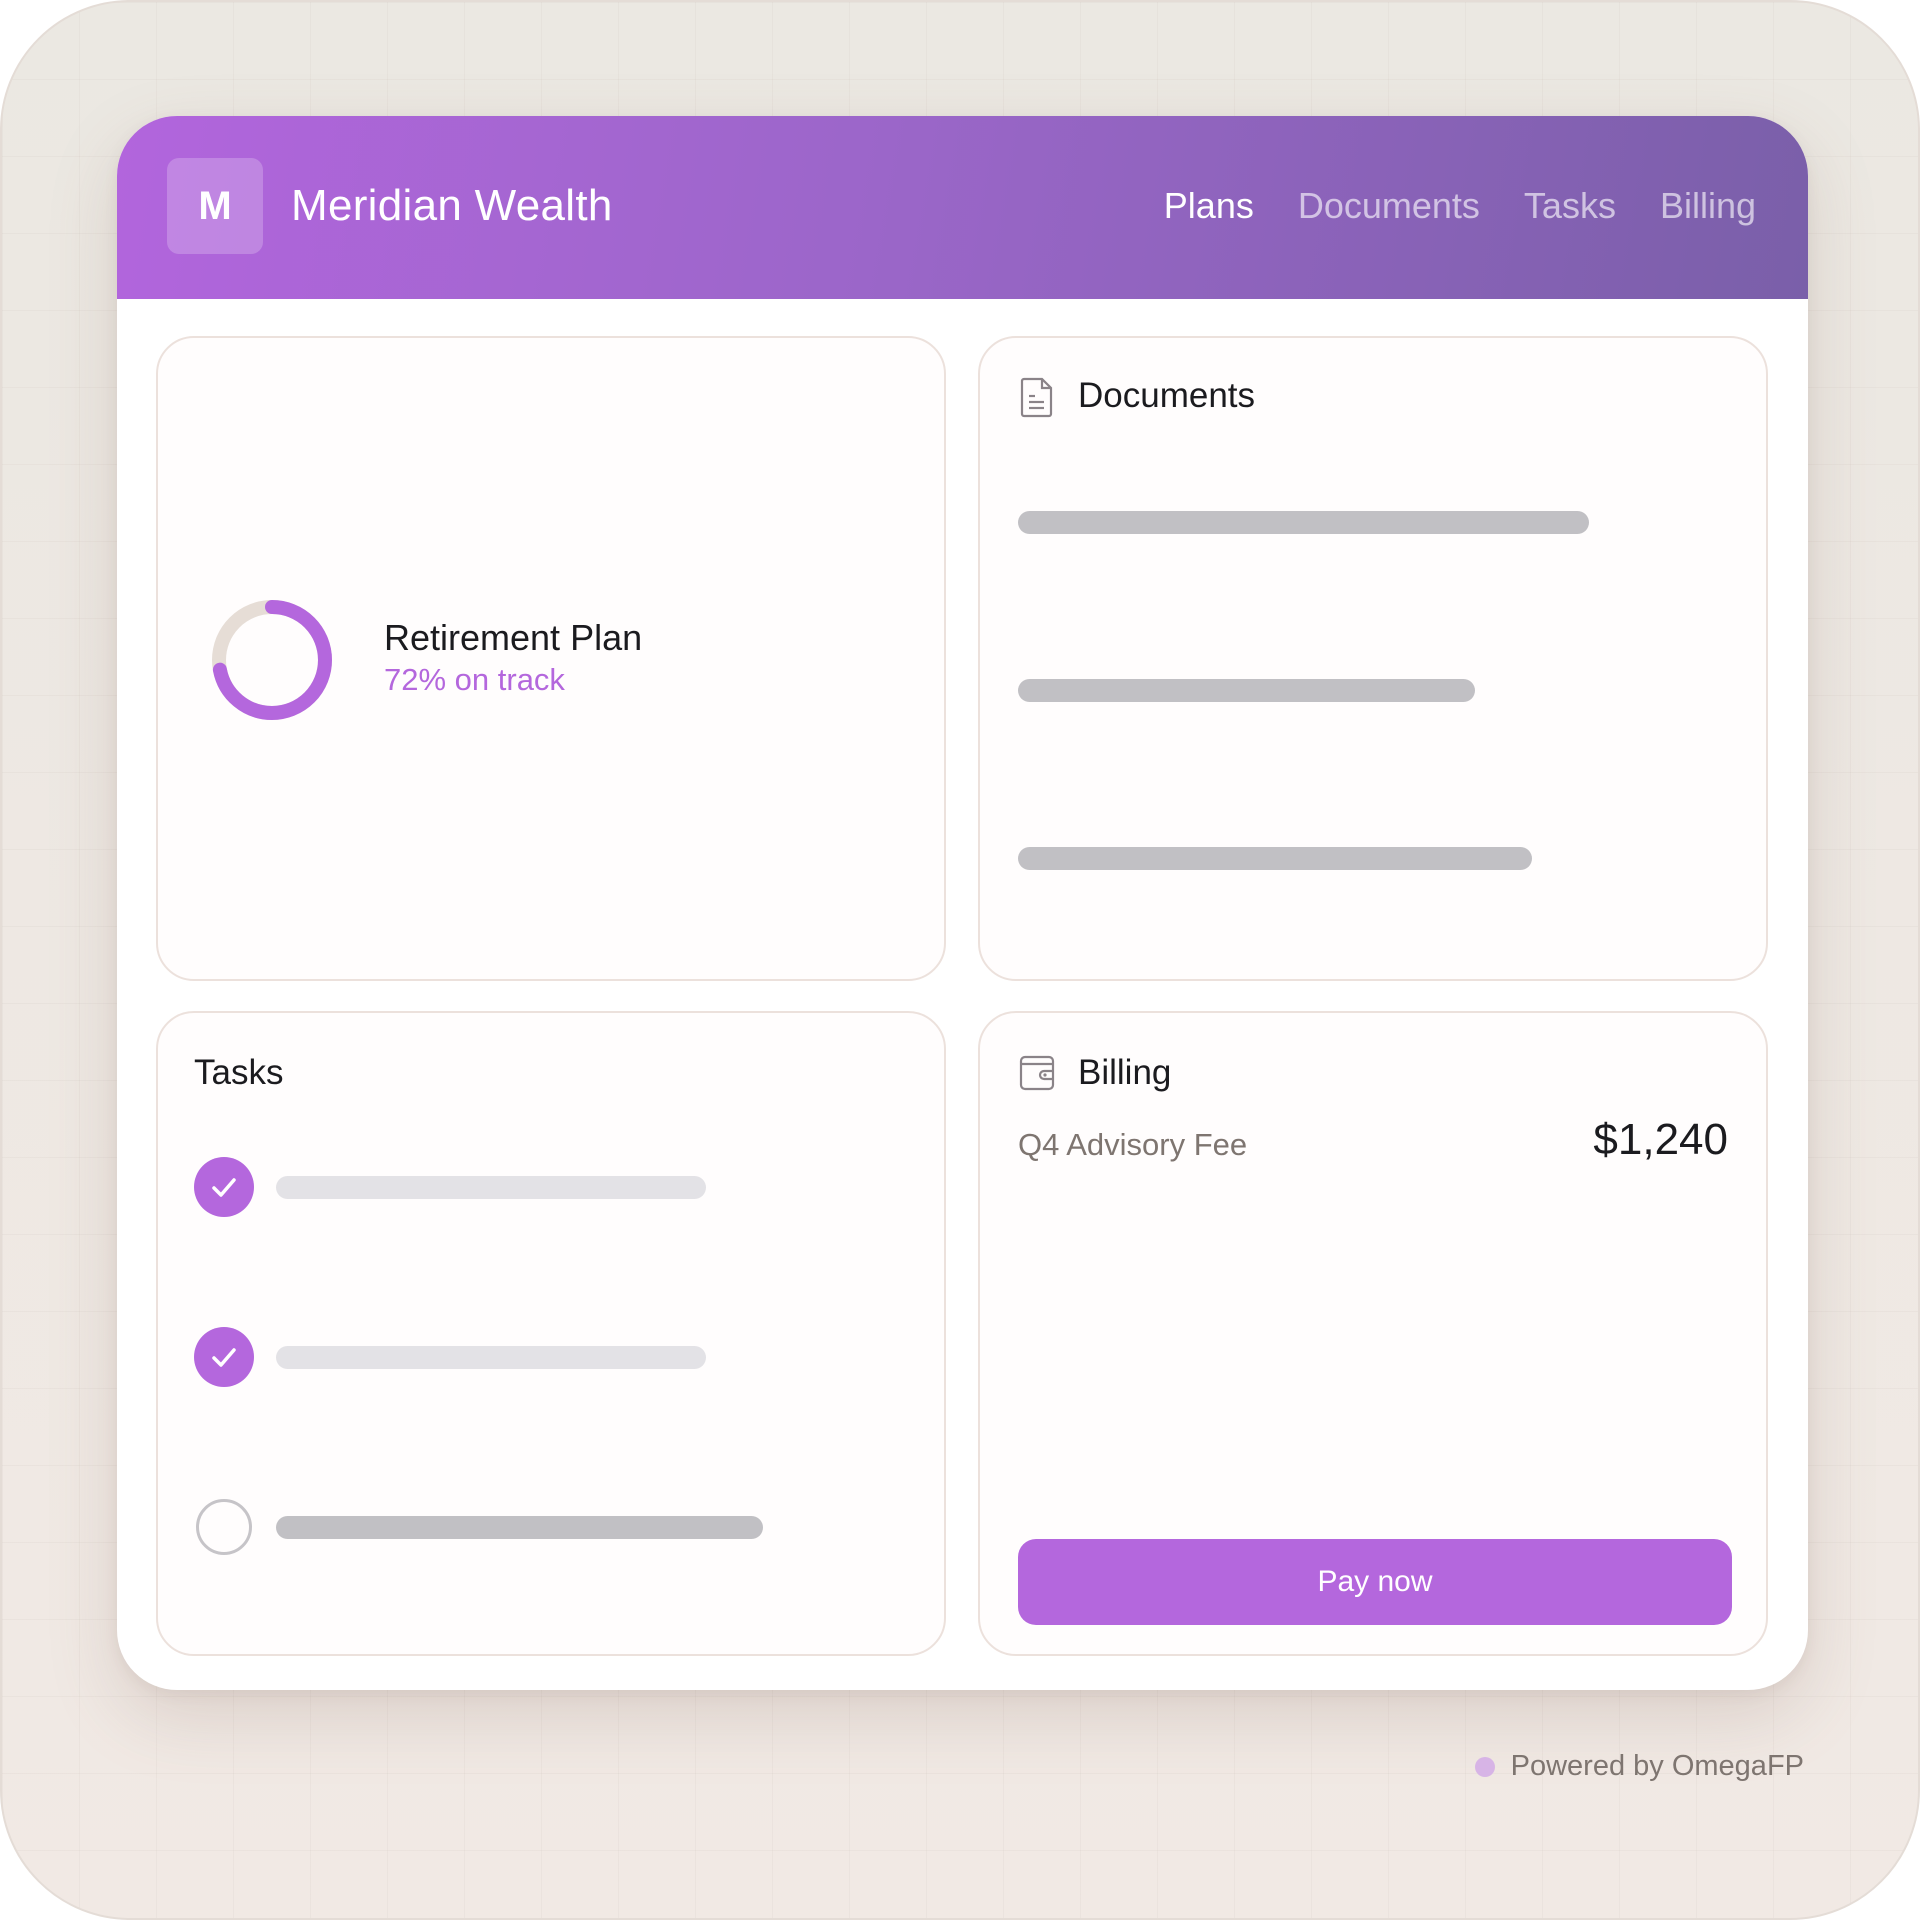 The width and height of the screenshot is (1920, 1920). Describe the element at coordinates (452, 205) in the screenshot. I see `brand-name: Meridian Wealth` at that location.